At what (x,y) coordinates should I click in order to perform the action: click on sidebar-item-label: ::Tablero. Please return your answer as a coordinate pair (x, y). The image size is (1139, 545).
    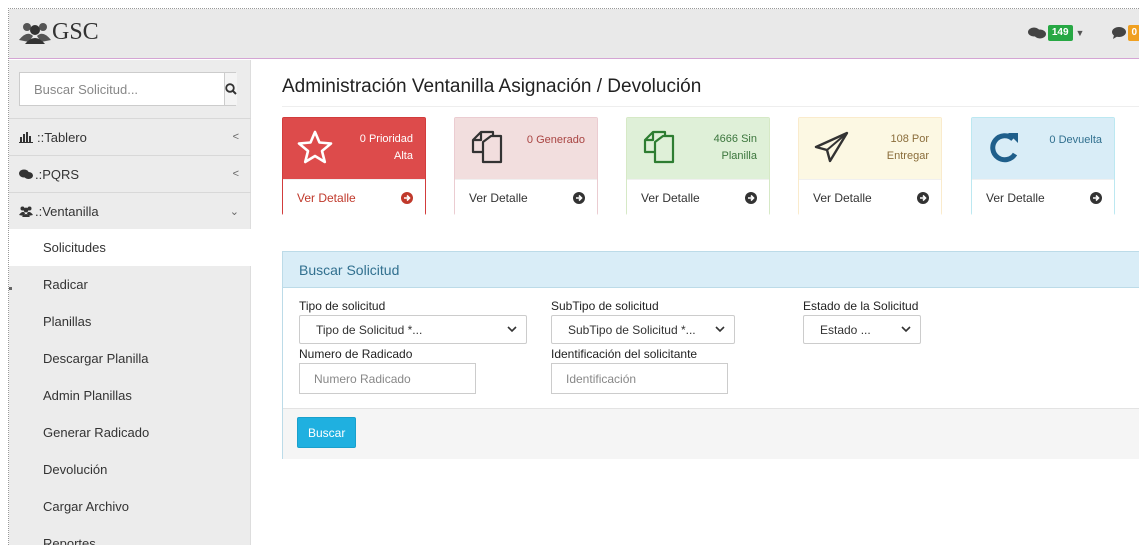
    Looking at the image, I should click on (62, 137).